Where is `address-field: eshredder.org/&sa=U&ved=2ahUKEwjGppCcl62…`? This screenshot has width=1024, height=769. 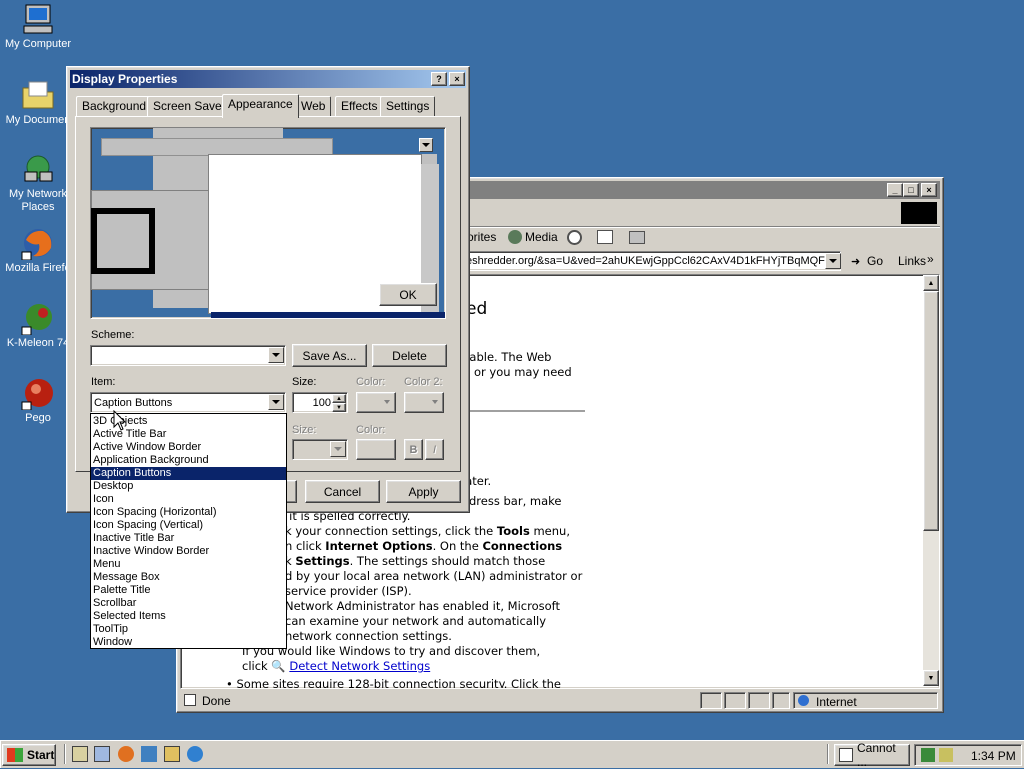 address-field: eshredder.org/&sa=U&ved=2ahUKEwjGppCcl62… is located at coordinates (652, 261).